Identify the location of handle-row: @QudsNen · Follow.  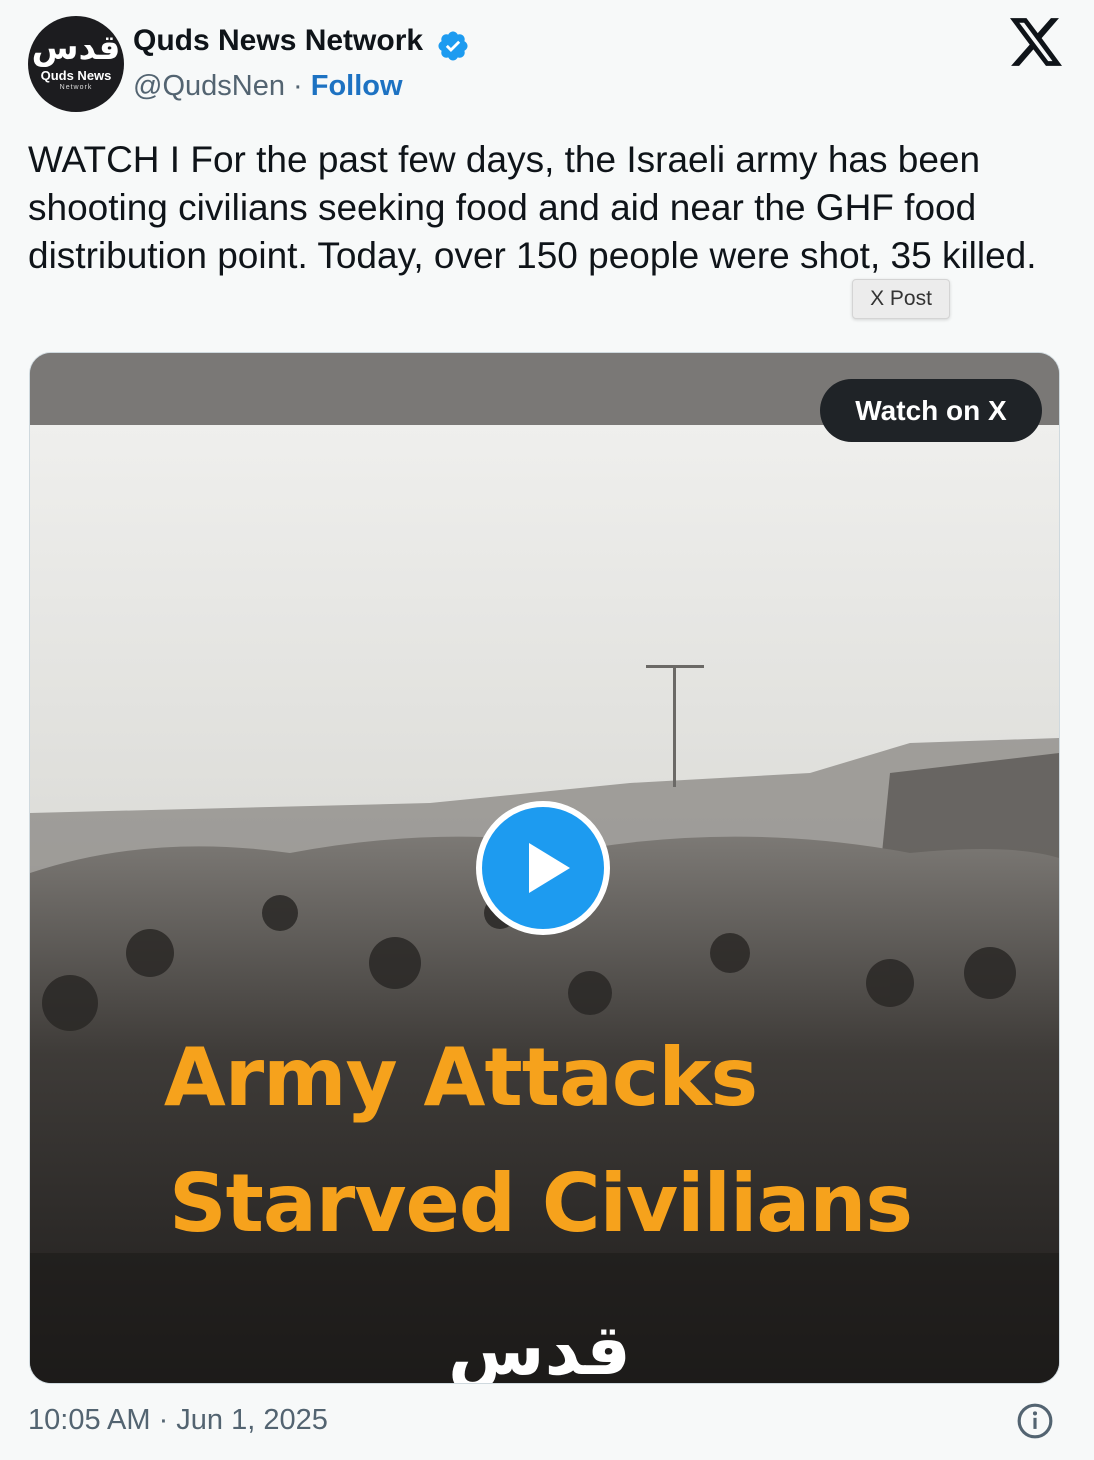
(268, 86).